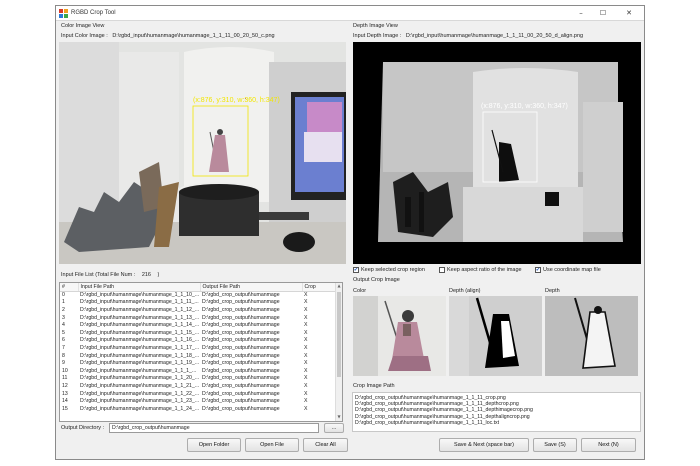 Image resolution: width=700 pixels, height=466 pixels. I want to click on file-list-scrollbar: ▲ ▼, so click(338, 352).